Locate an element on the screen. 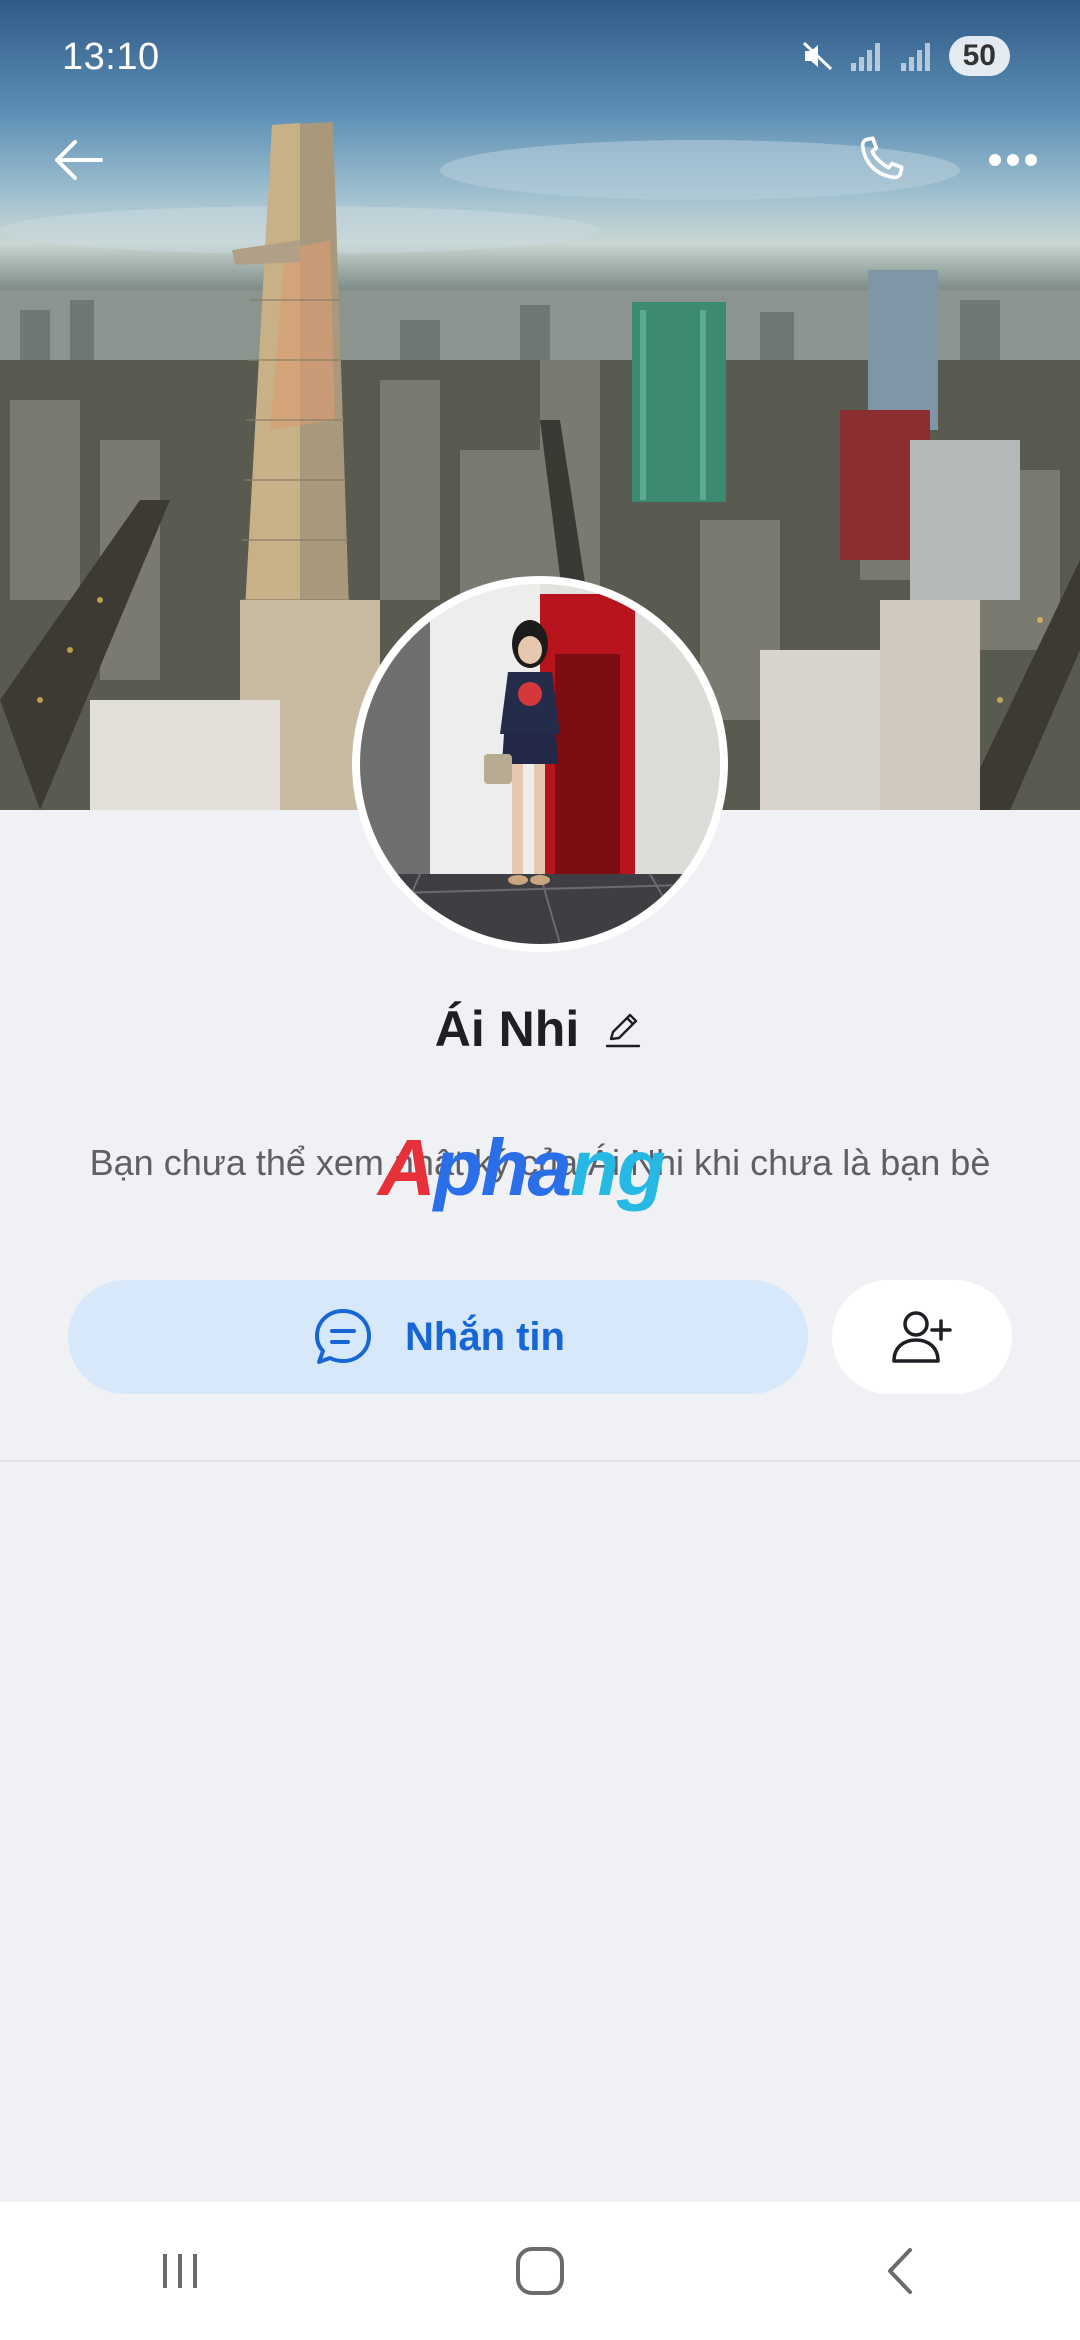  phone-icon is located at coordinates (882, 158).